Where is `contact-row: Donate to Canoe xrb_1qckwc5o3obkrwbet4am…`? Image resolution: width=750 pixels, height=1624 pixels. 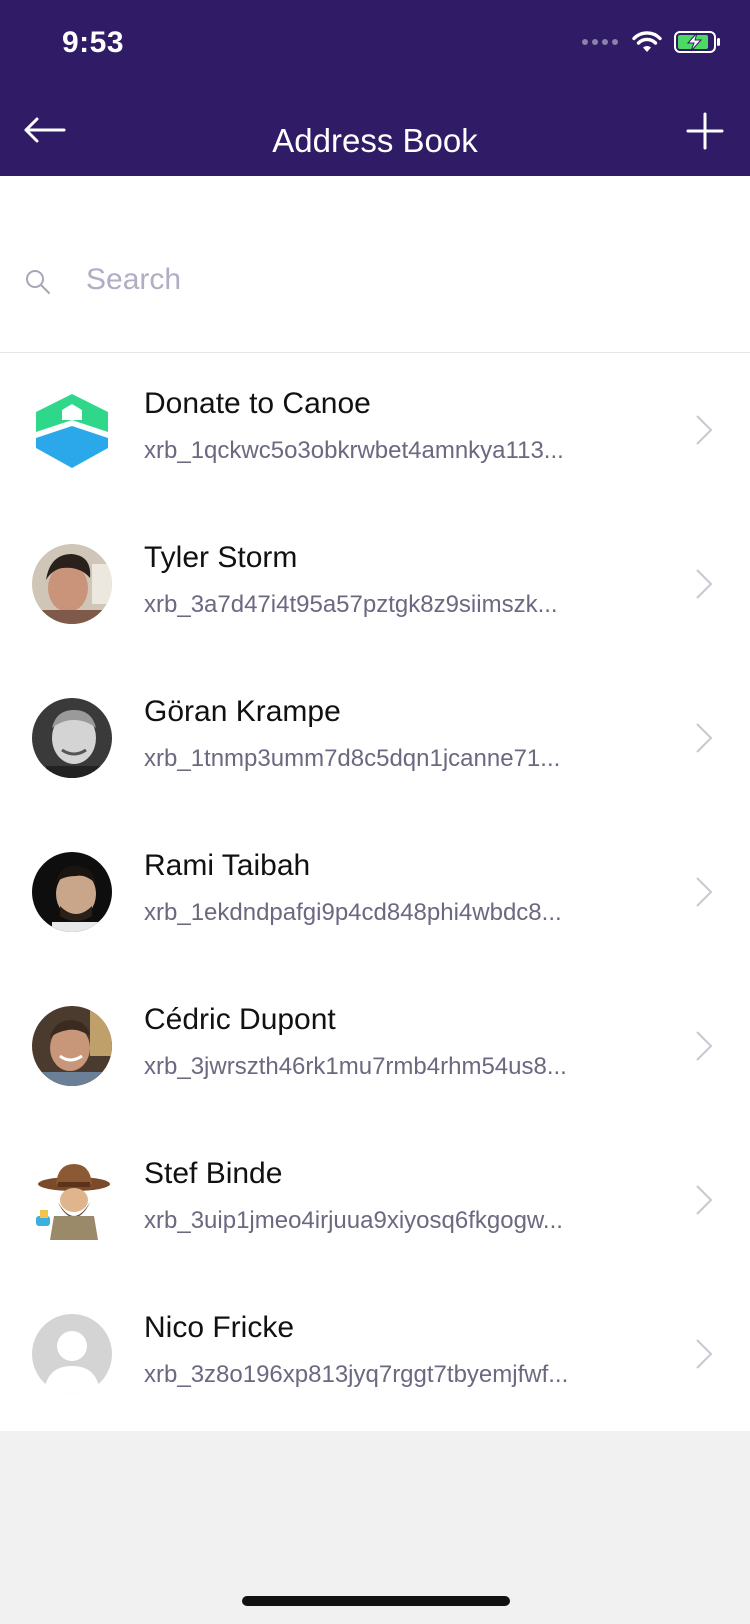
contact-row: Donate to Canoe xrb_1qckwc5o3obkrwbet4am… is located at coordinates (375, 430).